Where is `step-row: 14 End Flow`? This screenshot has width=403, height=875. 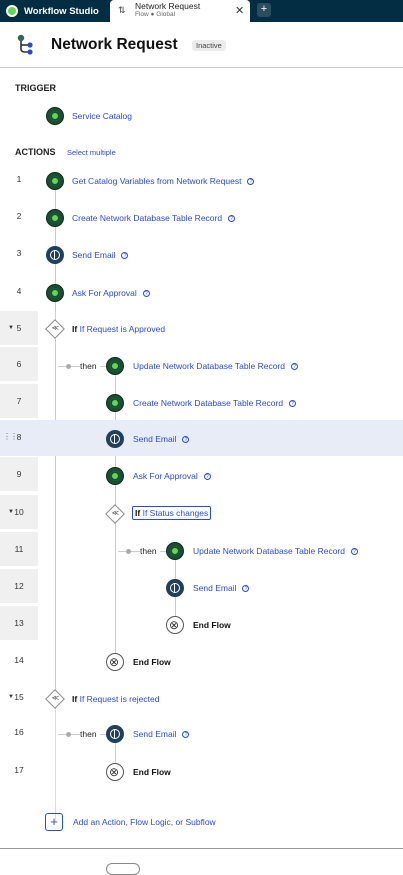 step-row: 14 End Flow is located at coordinates (201, 661).